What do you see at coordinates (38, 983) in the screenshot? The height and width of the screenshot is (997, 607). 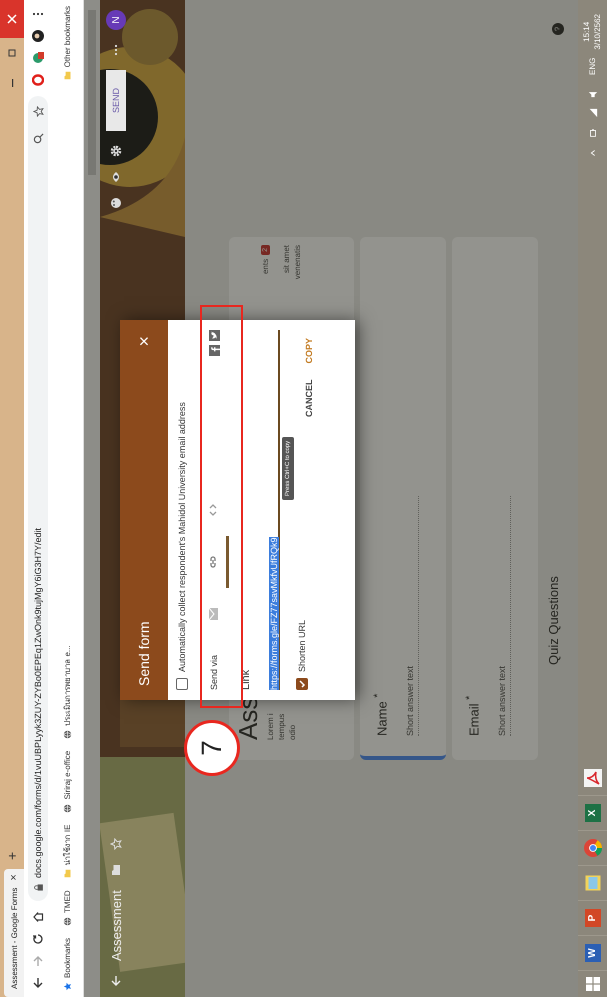 I see `back-icon` at bounding box center [38, 983].